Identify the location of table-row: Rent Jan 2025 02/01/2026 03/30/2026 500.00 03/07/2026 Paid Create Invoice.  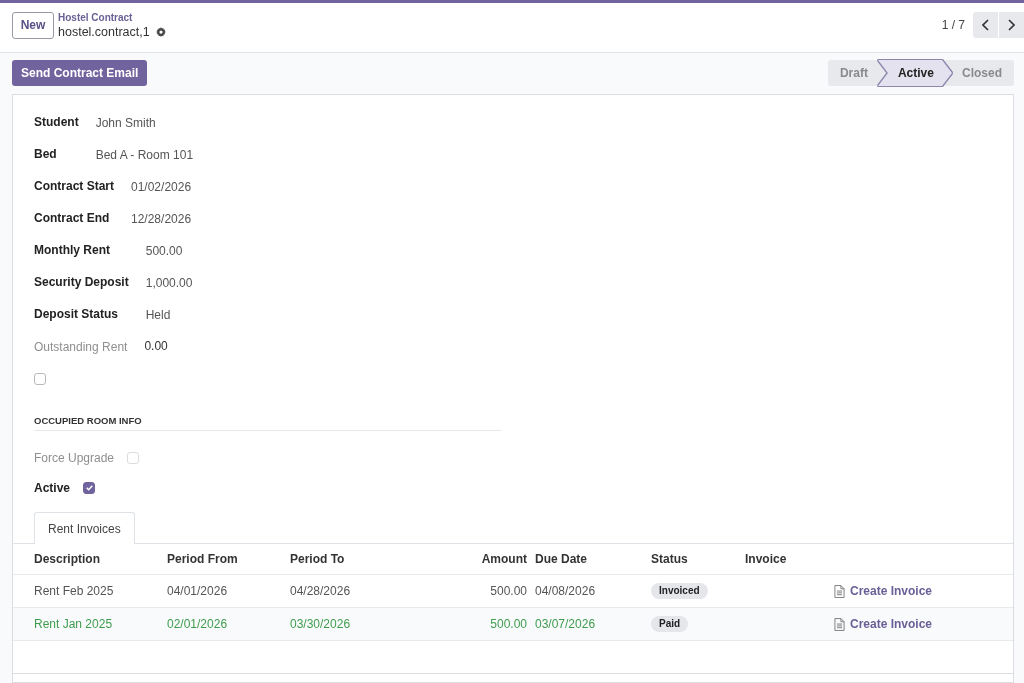
(513, 624).